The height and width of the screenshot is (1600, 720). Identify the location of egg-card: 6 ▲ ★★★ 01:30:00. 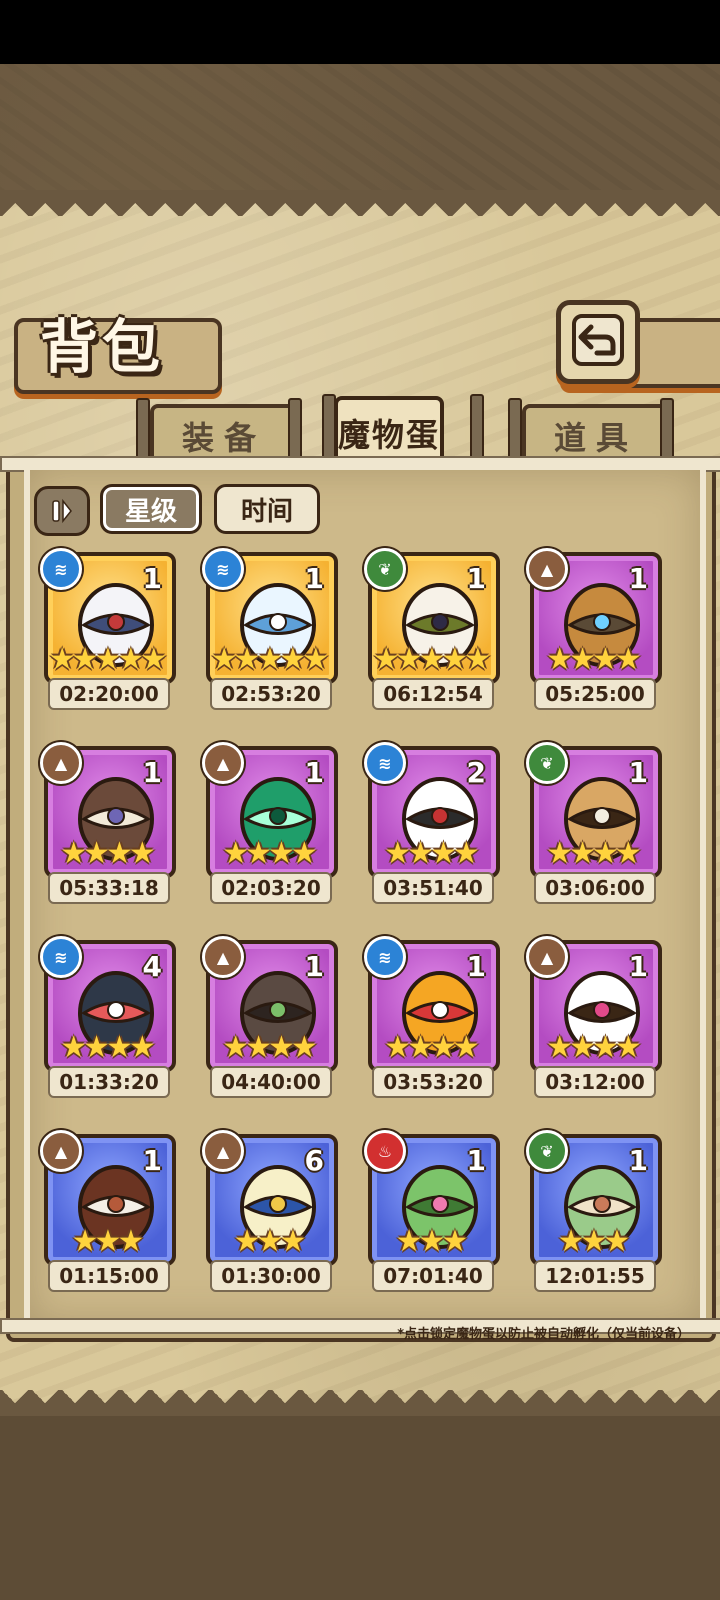
(270, 1211).